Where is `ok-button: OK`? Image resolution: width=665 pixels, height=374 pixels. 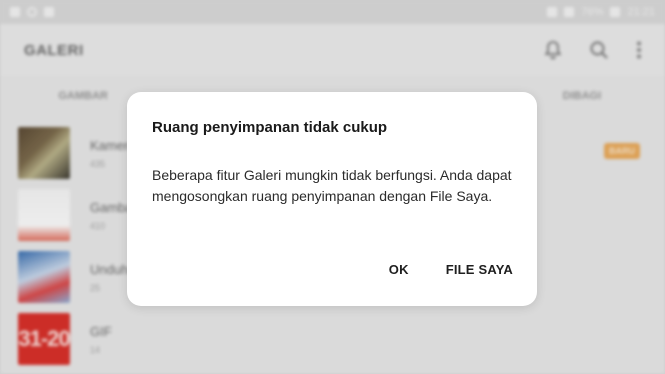
ok-button: OK is located at coordinates (399, 269).